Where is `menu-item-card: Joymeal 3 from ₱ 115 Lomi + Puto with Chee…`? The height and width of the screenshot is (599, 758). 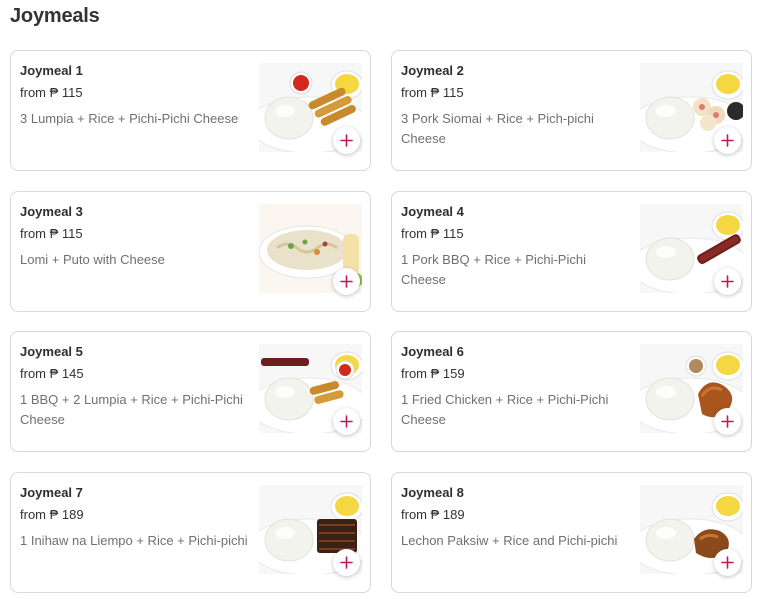 menu-item-card: Joymeal 3 from ₱ 115 Lomi + Puto with Chee… is located at coordinates (190, 251).